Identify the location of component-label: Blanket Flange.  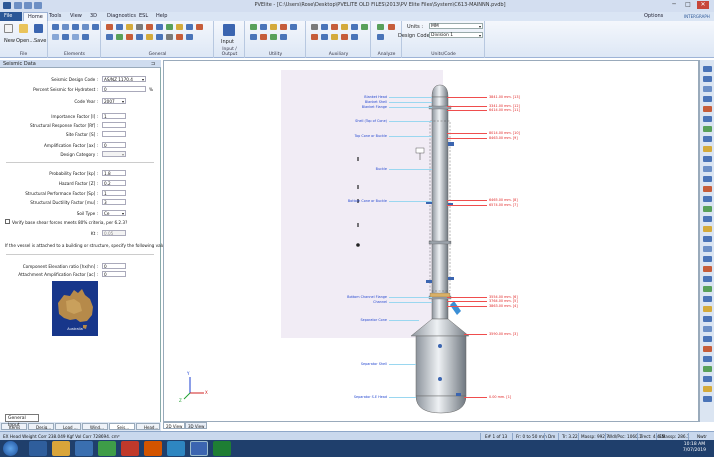
(368, 107).